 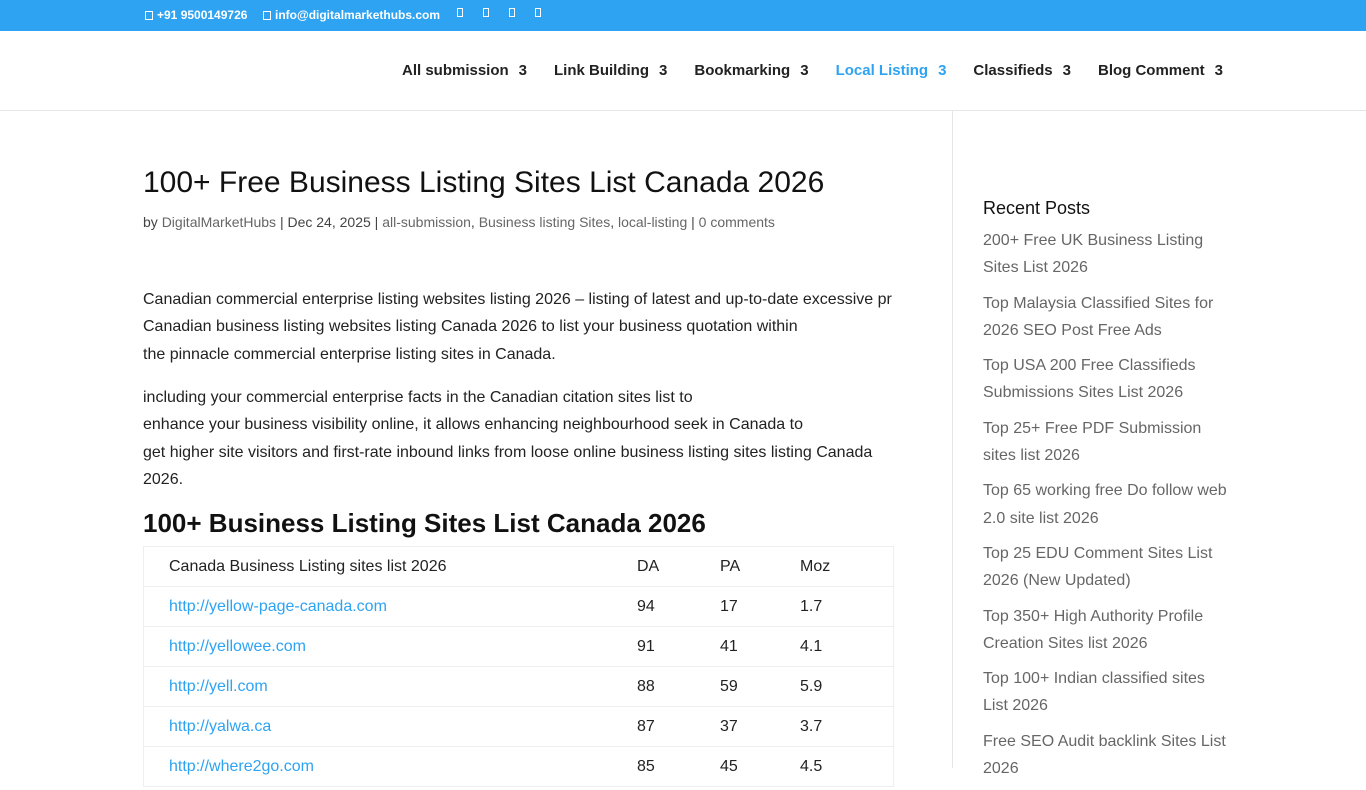 I want to click on category-link: local-listing, so click(x=652, y=222).